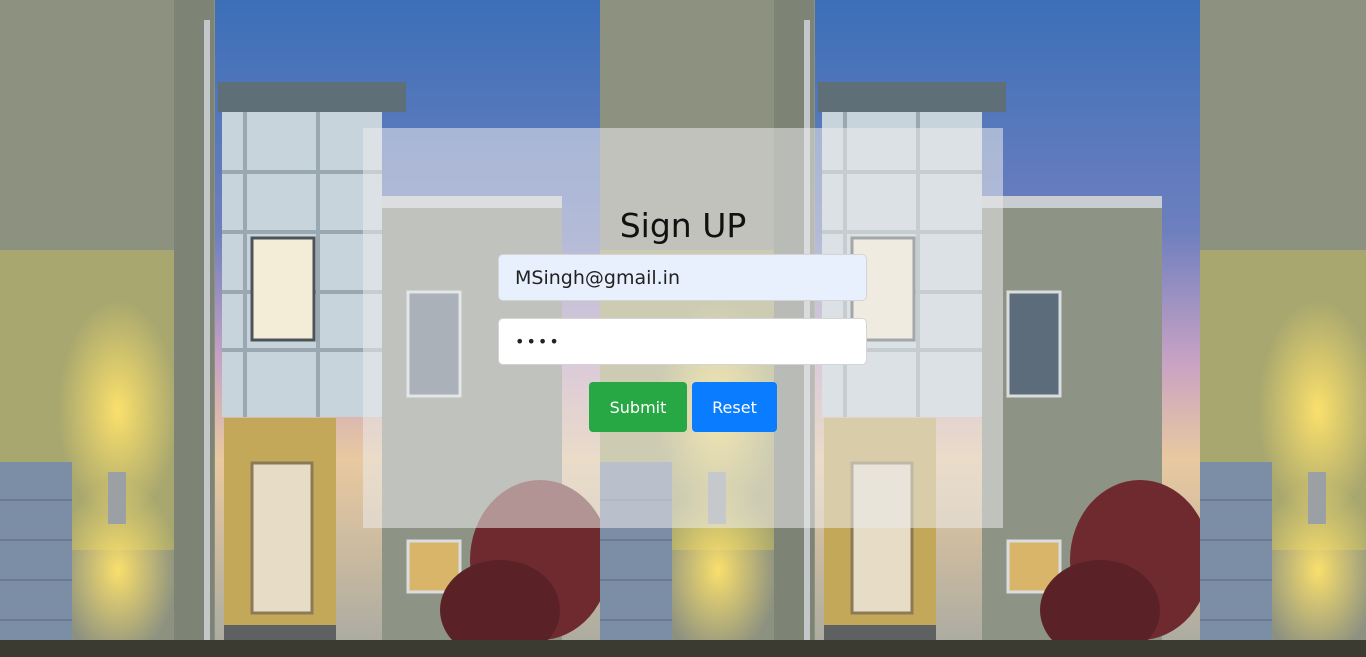 The height and width of the screenshot is (657, 1366). Describe the element at coordinates (638, 407) in the screenshot. I see `submit-button: Submit` at that location.